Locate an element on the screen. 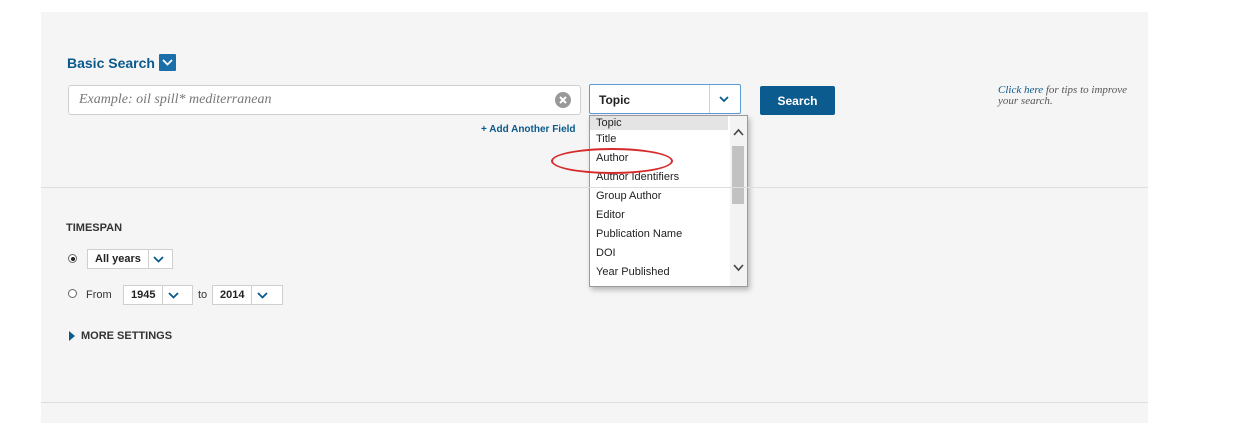  triangle-right-icon is located at coordinates (72, 336).